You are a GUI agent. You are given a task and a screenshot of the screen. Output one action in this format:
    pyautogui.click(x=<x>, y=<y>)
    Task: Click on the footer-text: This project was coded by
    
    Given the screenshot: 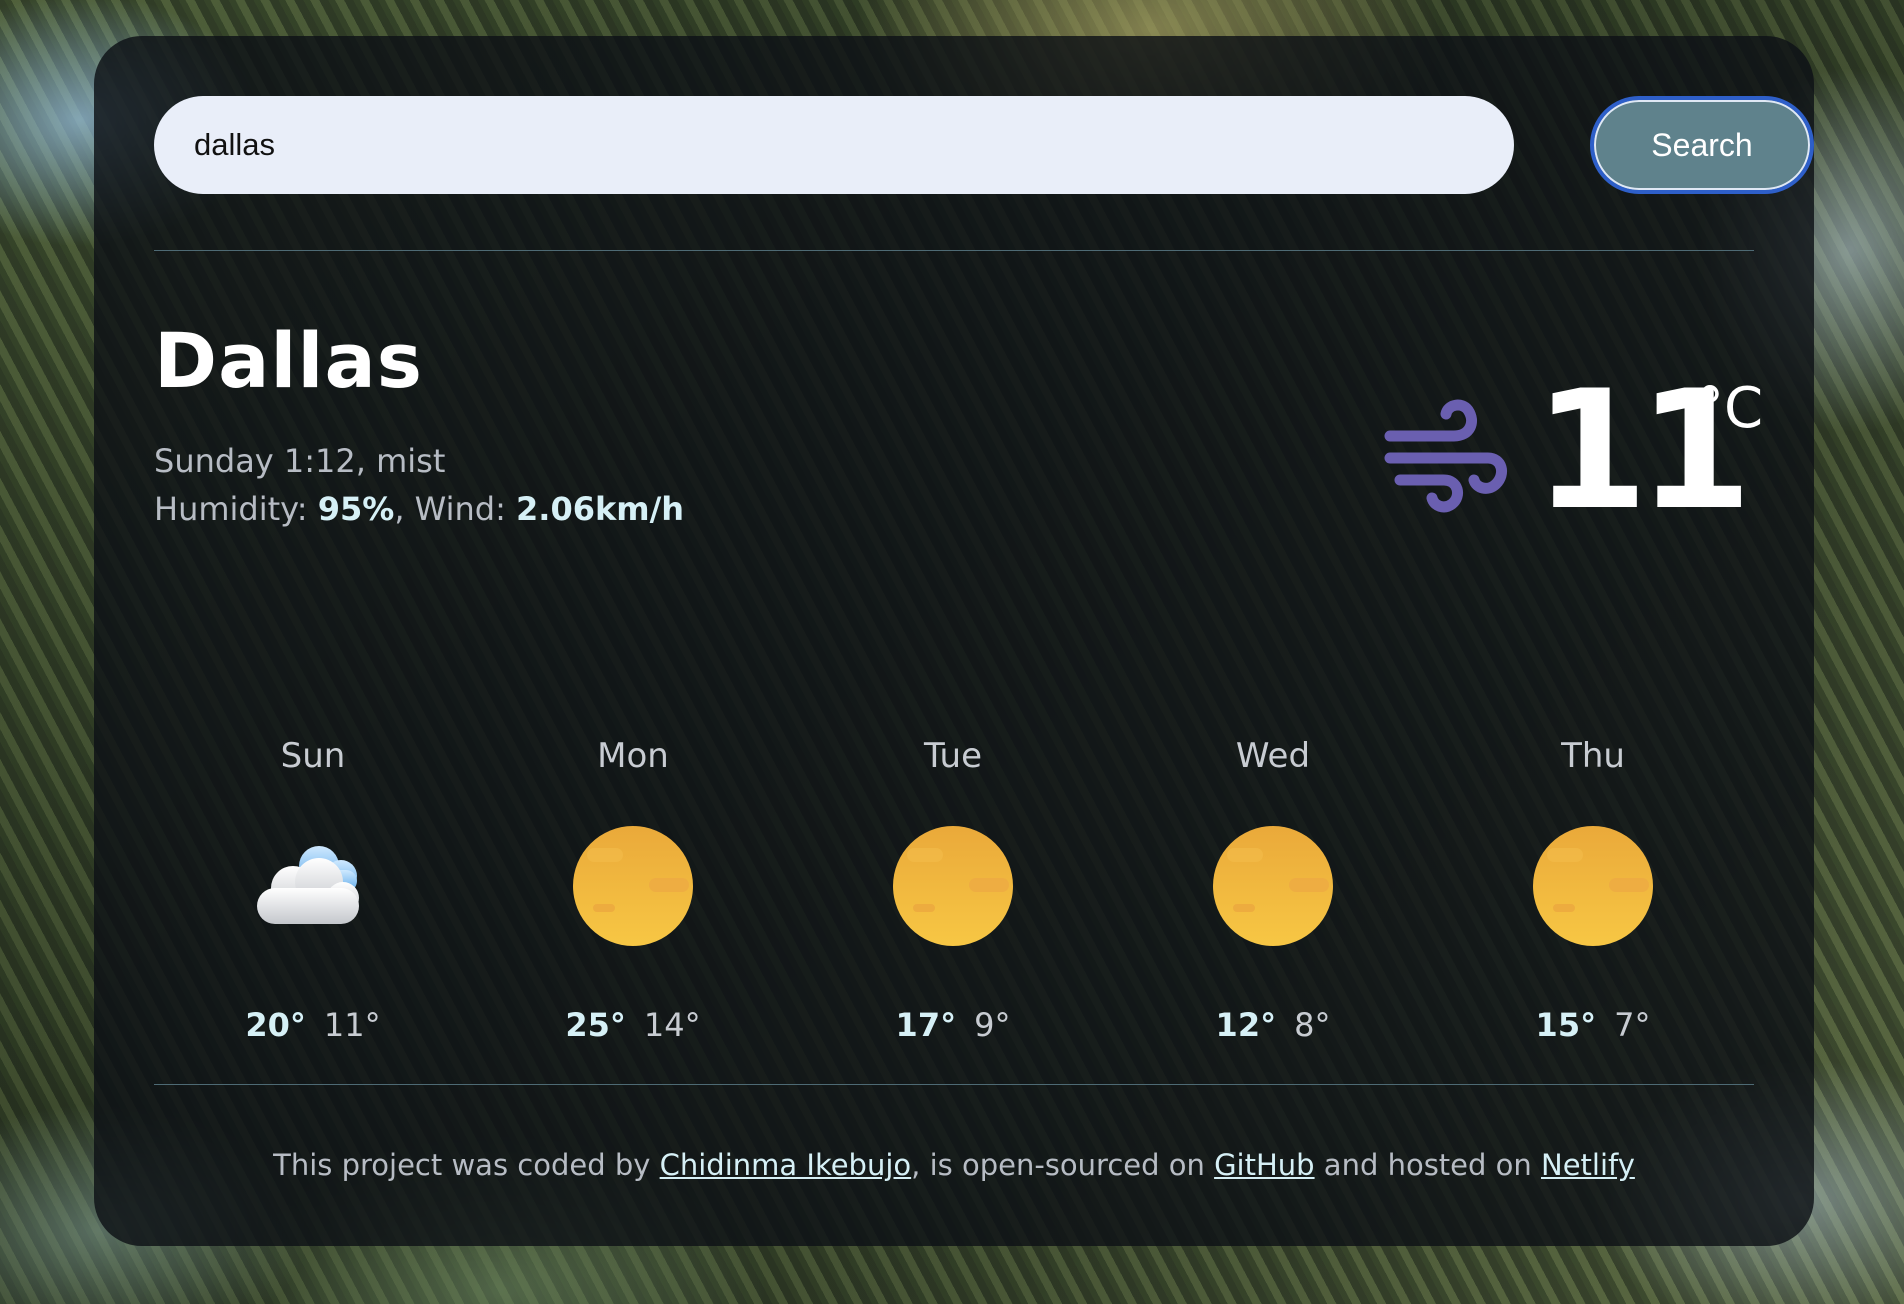 What is the action you would take?
    pyautogui.click(x=466, y=1165)
    